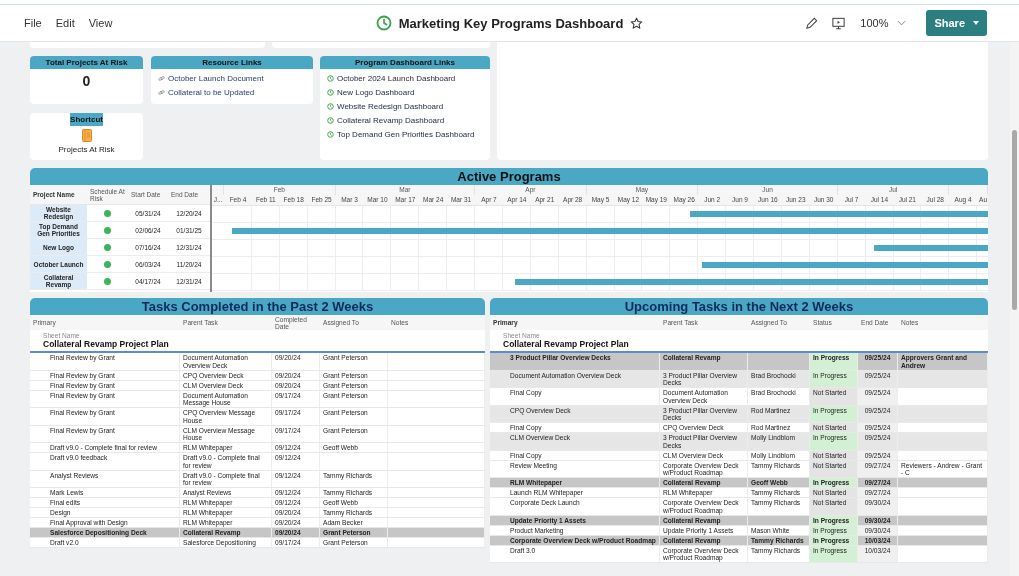 The height and width of the screenshot is (576, 1019). Describe the element at coordinates (509, 176) in the screenshot. I see `section-title: Active Programs` at that location.